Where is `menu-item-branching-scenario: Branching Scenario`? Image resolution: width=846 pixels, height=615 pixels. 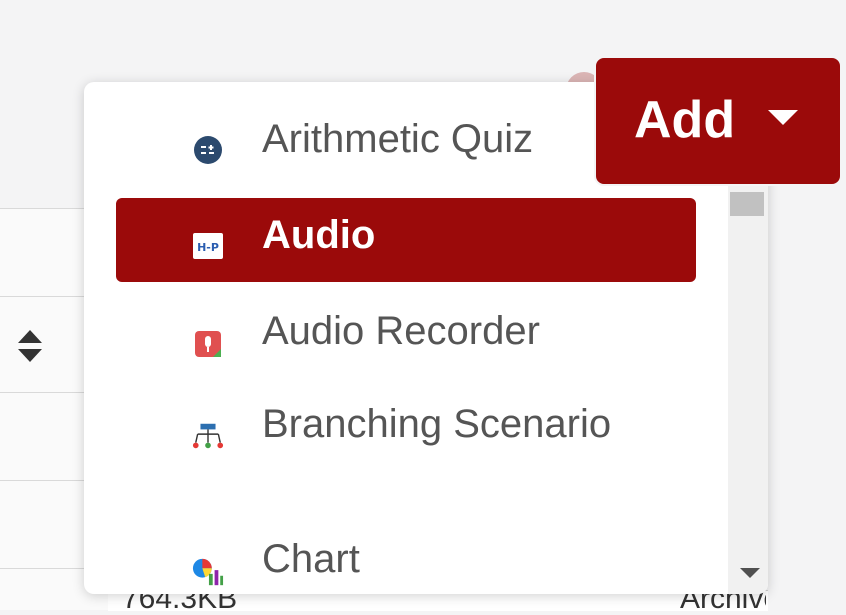
menu-item-branching-scenario: Branching Scenario is located at coordinates (406, 450).